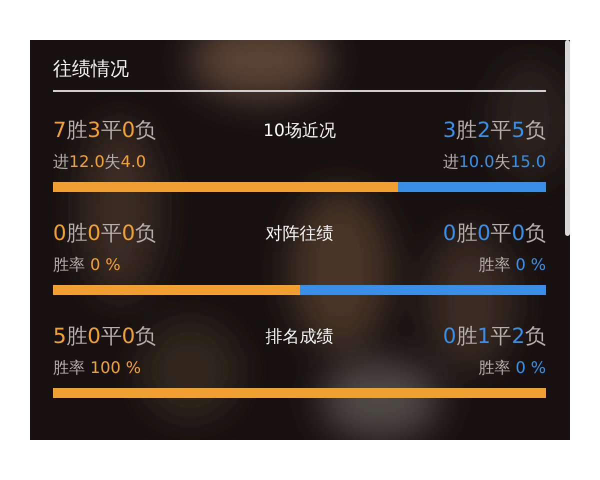 This screenshot has width=600, height=480. I want to click on section-title: 往绩情况, so click(299, 74).